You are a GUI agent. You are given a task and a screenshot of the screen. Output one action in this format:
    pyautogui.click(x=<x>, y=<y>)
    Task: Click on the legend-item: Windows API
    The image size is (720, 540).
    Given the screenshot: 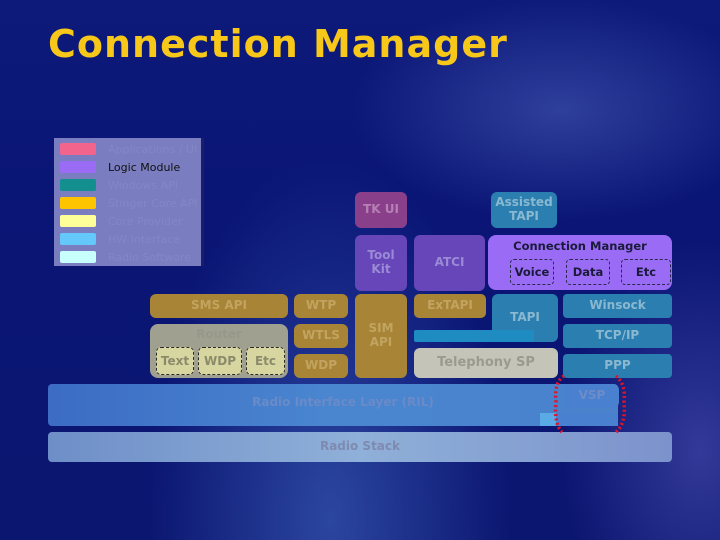 What is the action you would take?
    pyautogui.click(x=119, y=185)
    